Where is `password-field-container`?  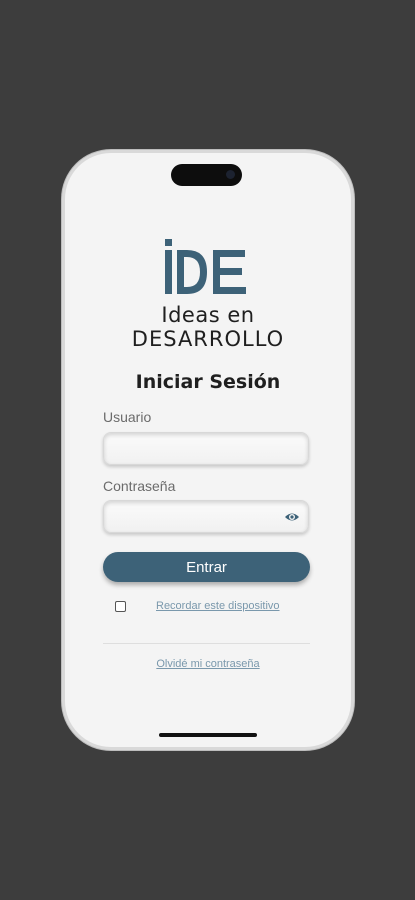 password-field-container is located at coordinates (206, 516).